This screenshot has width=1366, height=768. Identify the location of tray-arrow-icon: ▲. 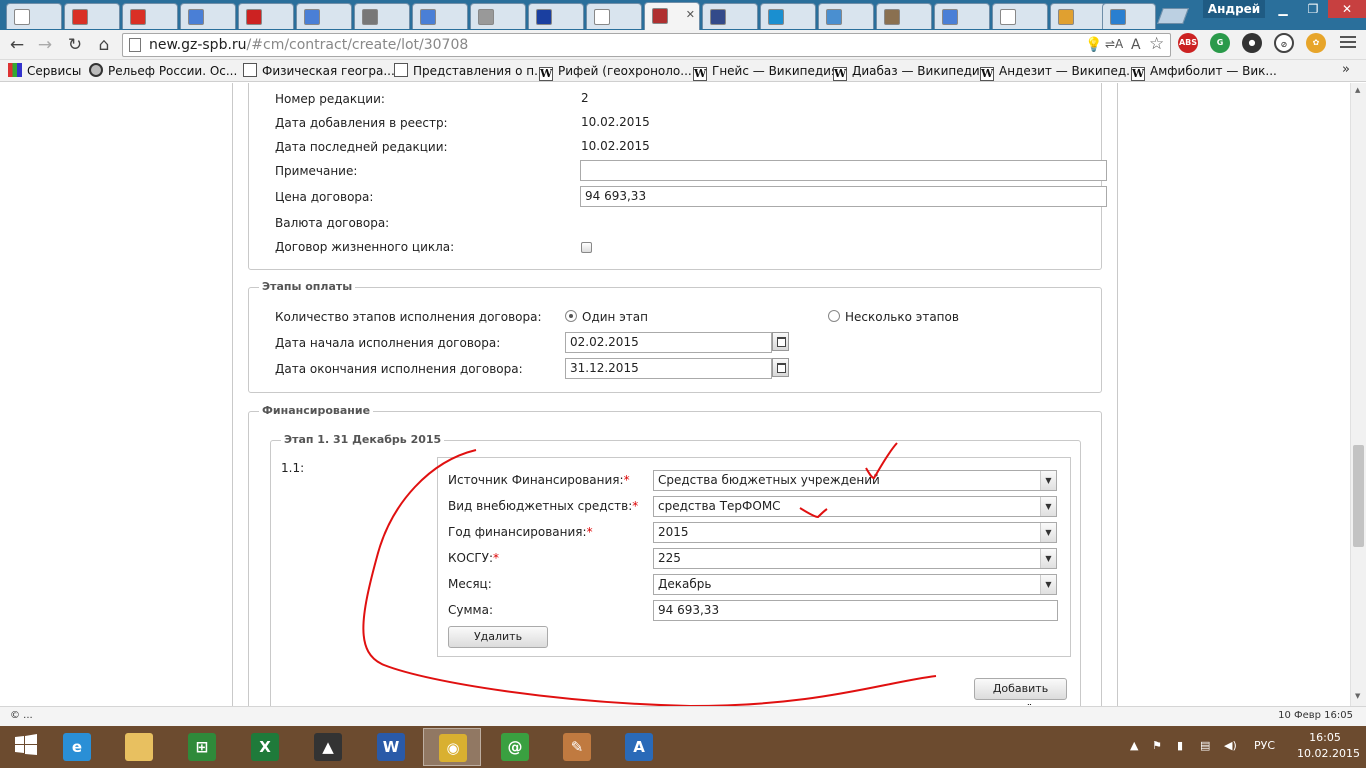
(1134, 745).